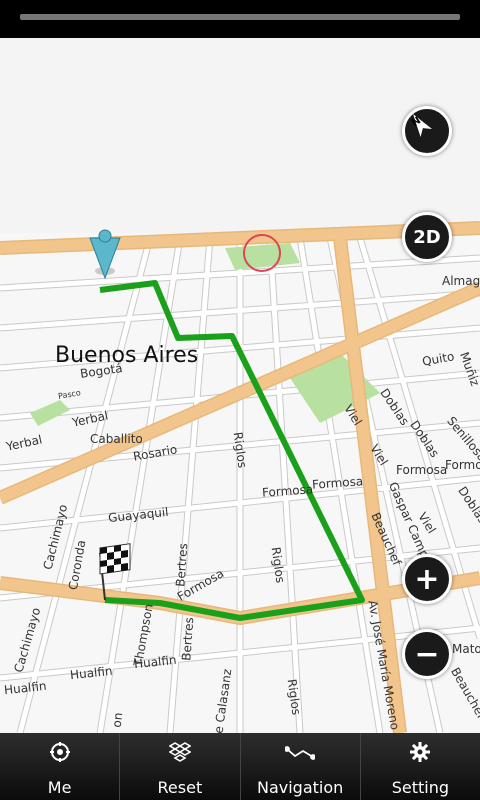 Image resolution: width=480 pixels, height=800 pixels. I want to click on plus-icon: +, so click(427, 579).